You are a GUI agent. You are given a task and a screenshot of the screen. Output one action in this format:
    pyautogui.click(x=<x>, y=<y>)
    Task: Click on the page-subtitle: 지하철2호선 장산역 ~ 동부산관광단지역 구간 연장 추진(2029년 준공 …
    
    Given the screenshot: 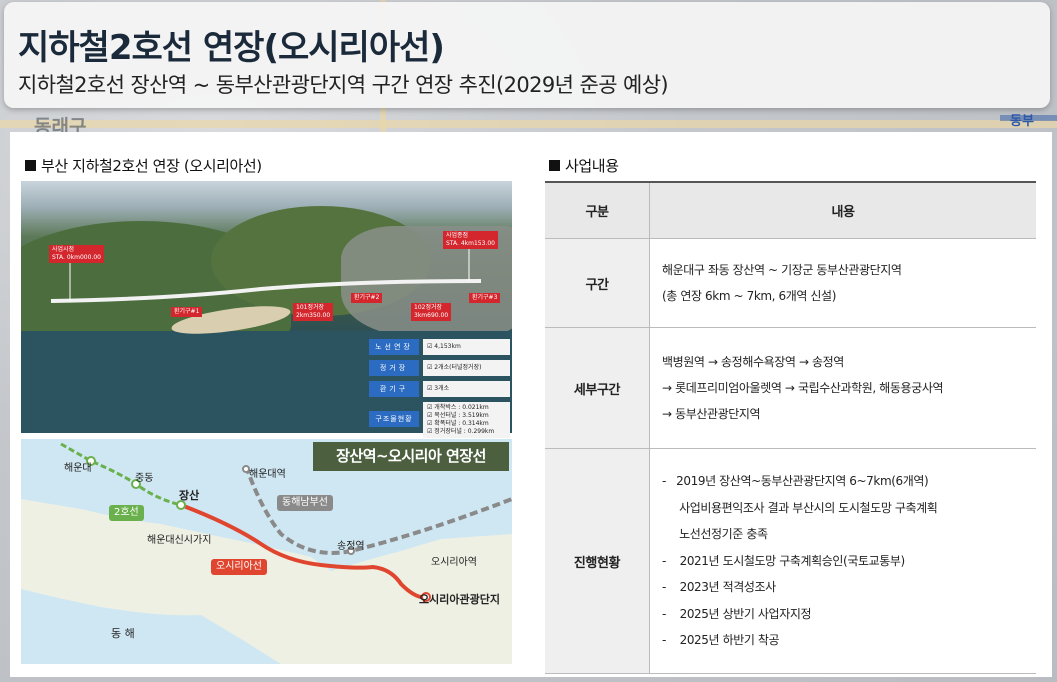 What is the action you would take?
    pyautogui.click(x=343, y=85)
    